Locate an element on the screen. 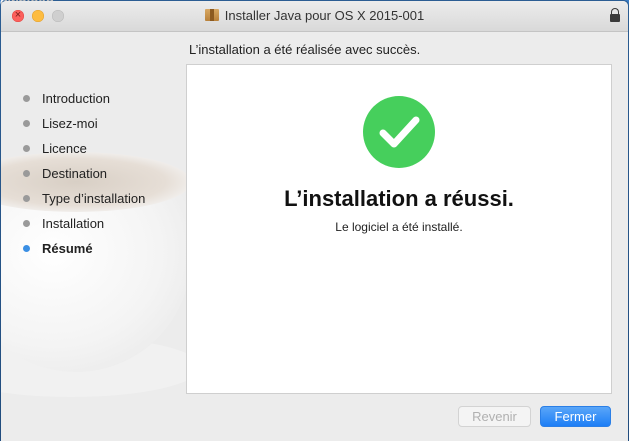  step-label: Lisez-moi is located at coordinates (70, 123).